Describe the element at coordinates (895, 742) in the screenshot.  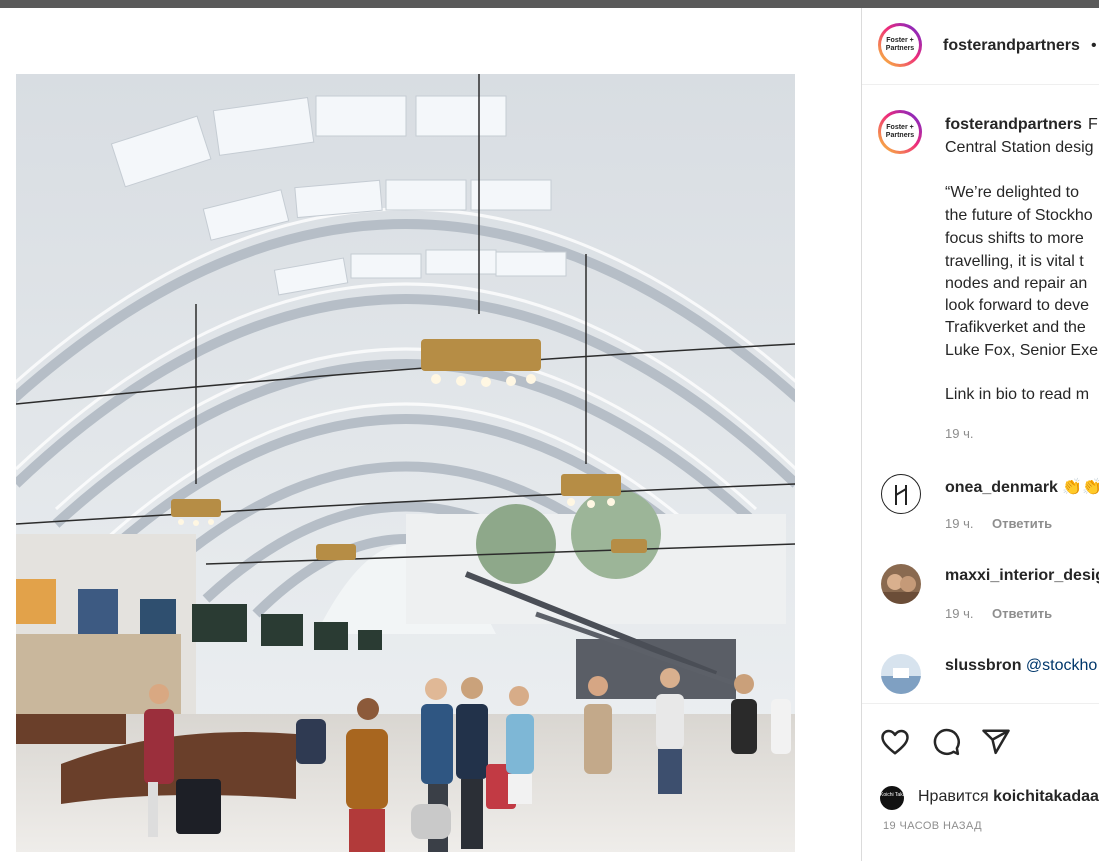
I see `heart-icon` at that location.